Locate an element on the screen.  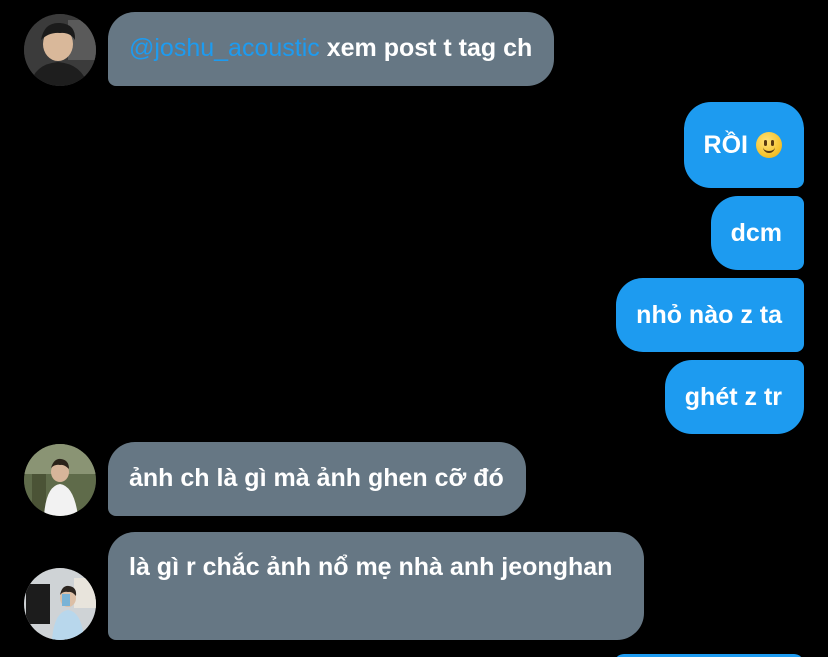
incoming-message: @joshu_acoustic xem post t tag ch is located at coordinates (331, 49).